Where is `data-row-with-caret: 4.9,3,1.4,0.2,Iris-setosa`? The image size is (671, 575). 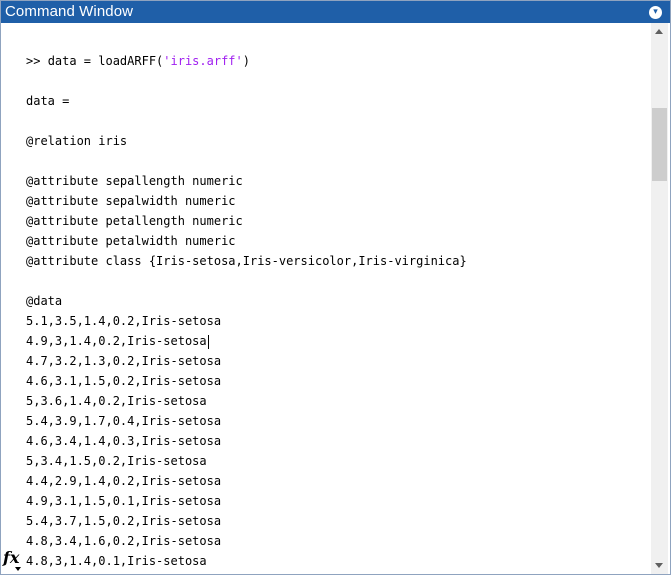
data-row-with-caret: 4.9,3,1.4,0.2,Iris-setosa is located at coordinates (336, 341).